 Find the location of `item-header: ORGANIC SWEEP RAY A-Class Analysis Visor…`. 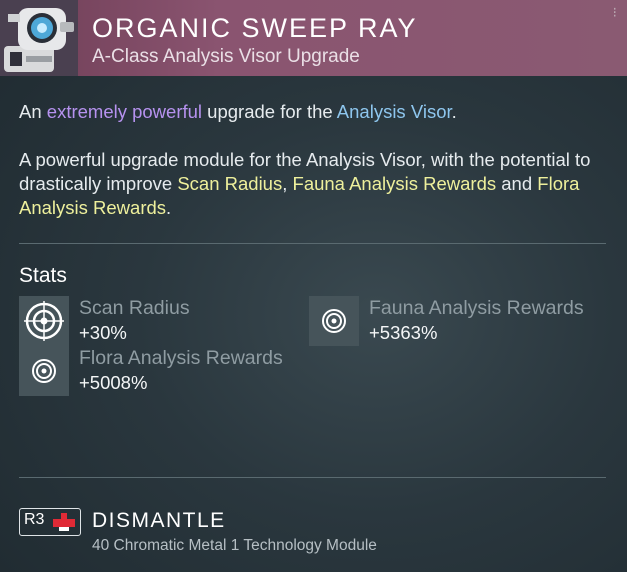

item-header: ORGANIC SWEEP RAY A-Class Analysis Visor… is located at coordinates (313, 38).